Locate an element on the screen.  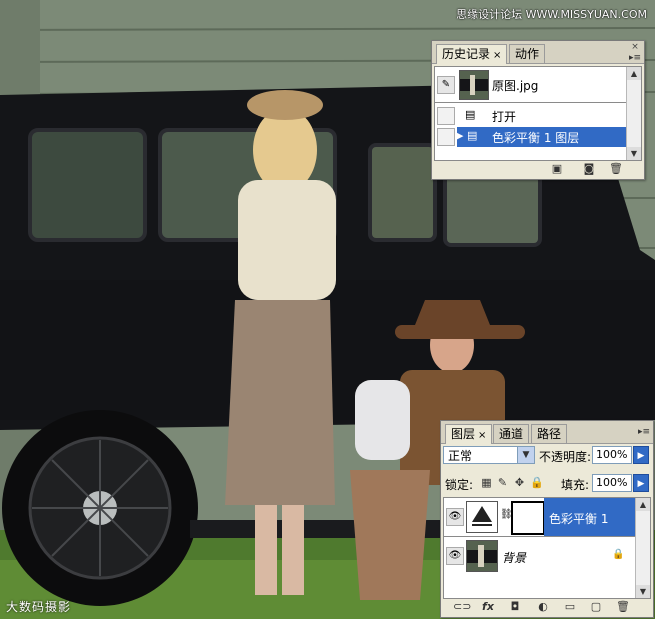
layer-name: 色彩平衡 1 is located at coordinates (579, 519).